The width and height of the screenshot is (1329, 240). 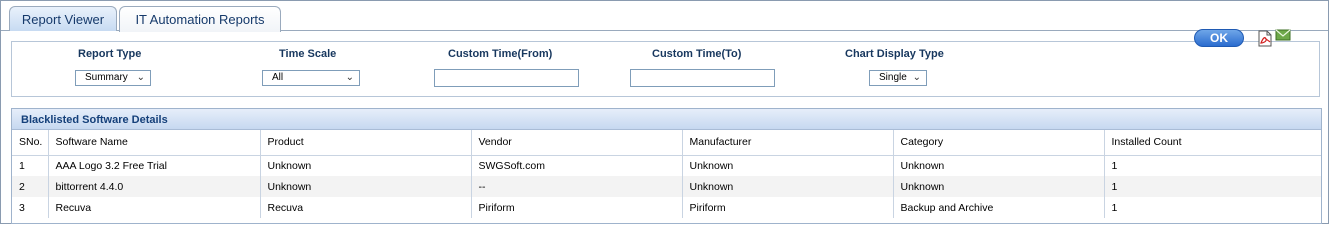 What do you see at coordinates (577, 143) in the screenshot?
I see `column-header-vendor: Vendor` at bounding box center [577, 143].